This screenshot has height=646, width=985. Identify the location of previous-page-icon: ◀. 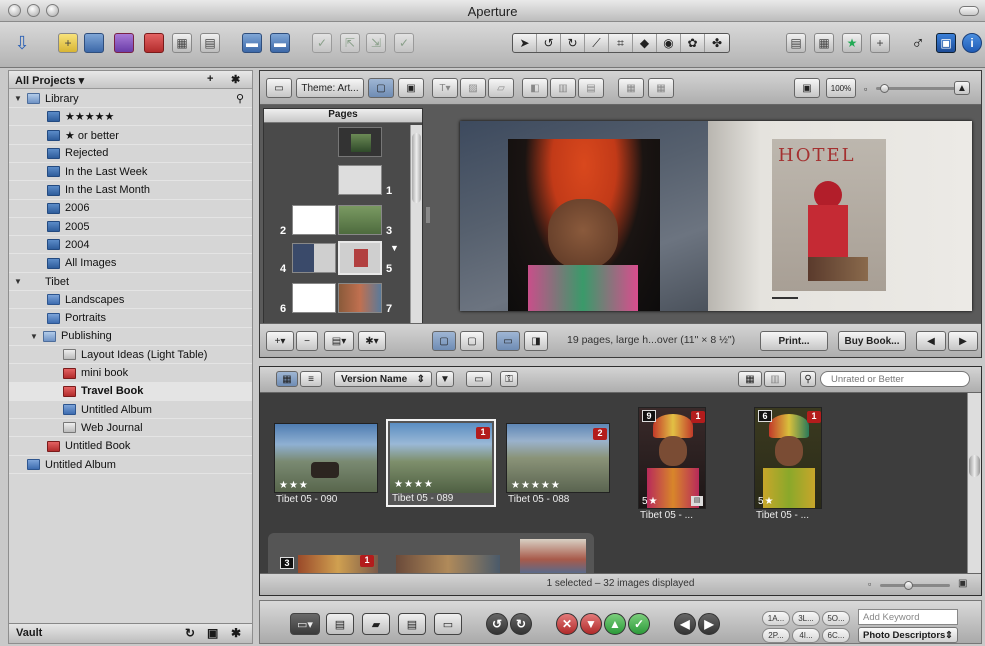
(931, 341).